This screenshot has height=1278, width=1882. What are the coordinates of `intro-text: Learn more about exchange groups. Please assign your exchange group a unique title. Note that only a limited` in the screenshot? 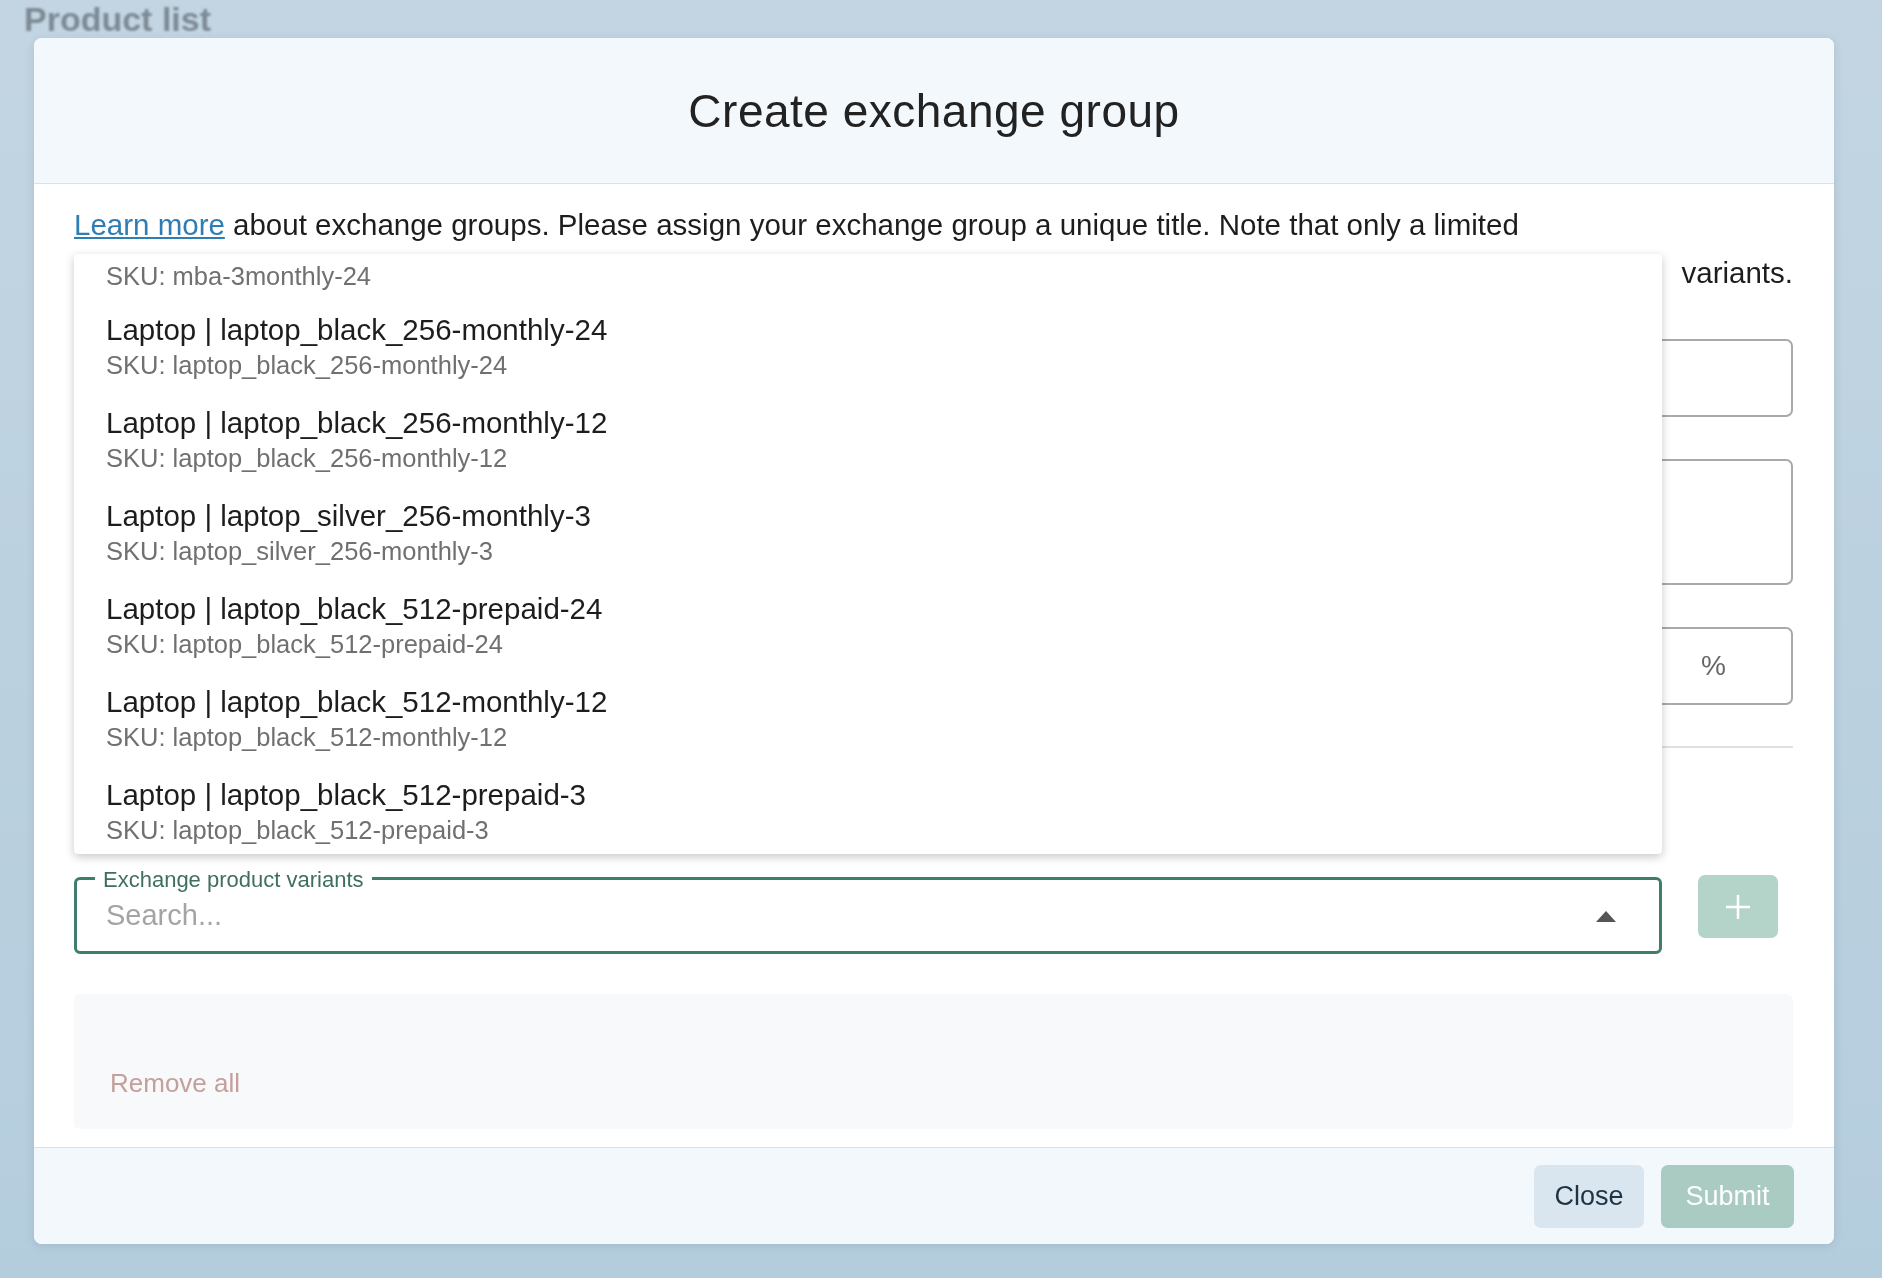 It's located at (797, 225).